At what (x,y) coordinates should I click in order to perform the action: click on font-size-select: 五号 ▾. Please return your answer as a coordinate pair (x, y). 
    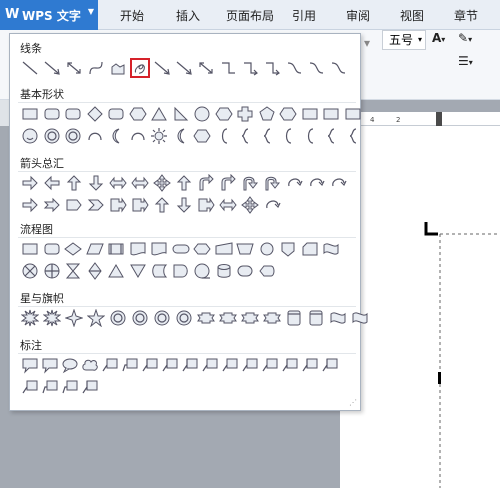
    Looking at the image, I should click on (404, 40).